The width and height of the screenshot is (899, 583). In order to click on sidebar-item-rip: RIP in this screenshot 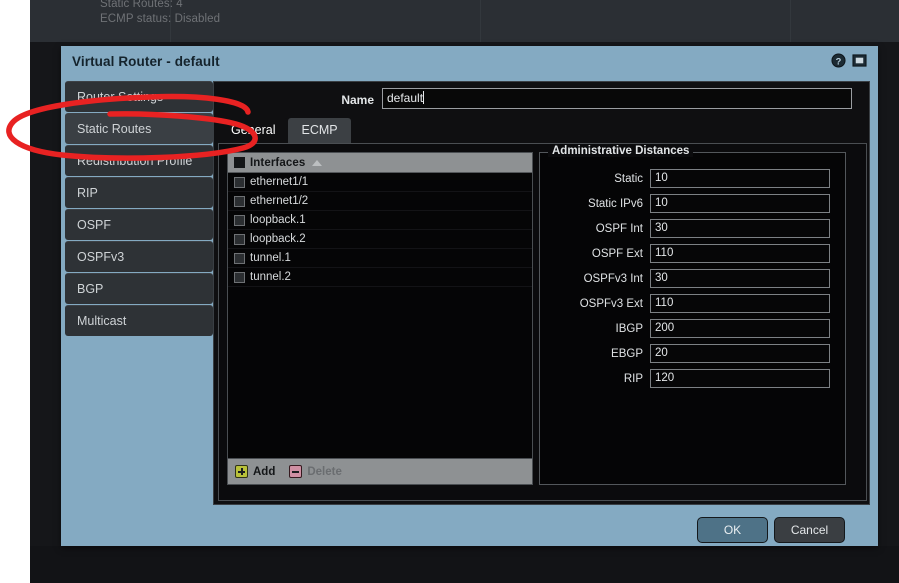, I will do `click(139, 192)`.